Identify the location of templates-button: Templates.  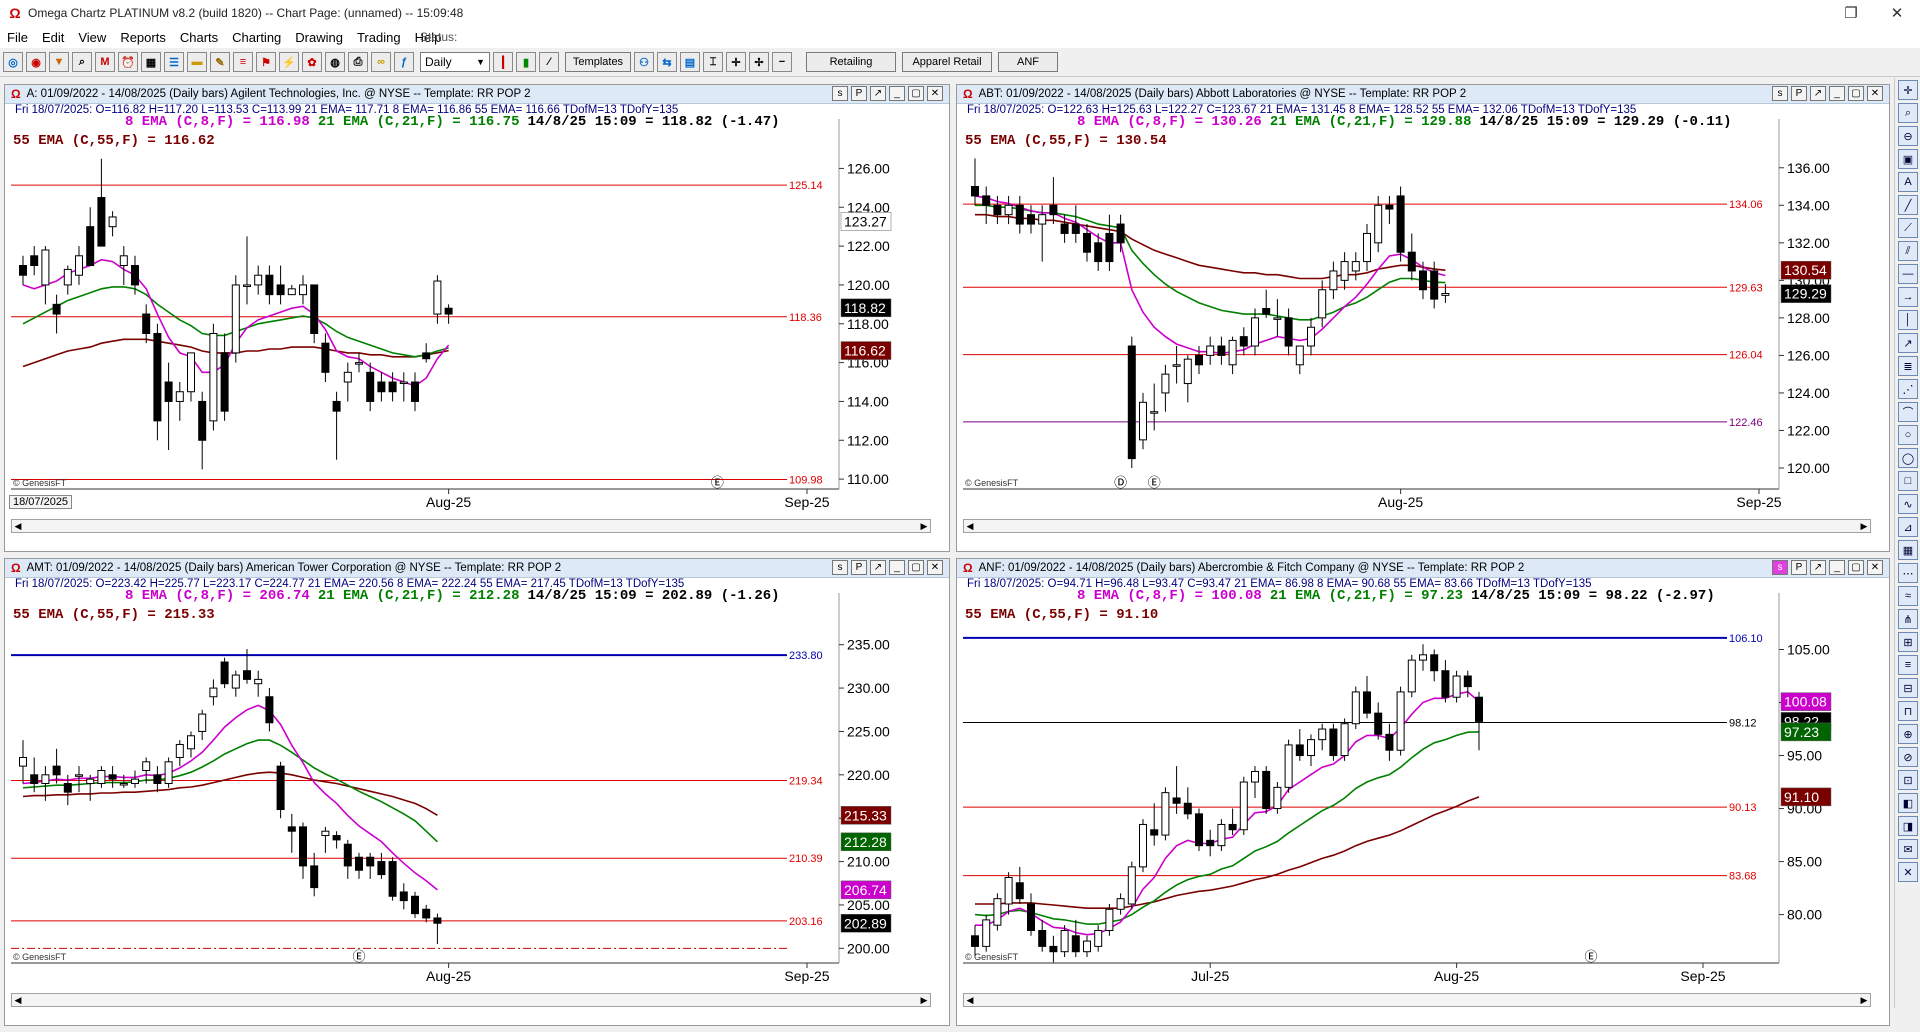
(598, 62).